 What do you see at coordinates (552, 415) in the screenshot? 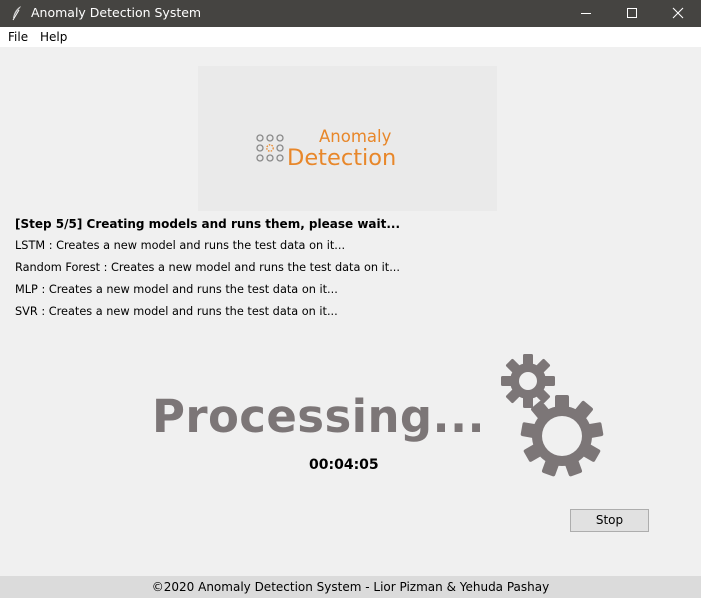
I see `gears-icon` at bounding box center [552, 415].